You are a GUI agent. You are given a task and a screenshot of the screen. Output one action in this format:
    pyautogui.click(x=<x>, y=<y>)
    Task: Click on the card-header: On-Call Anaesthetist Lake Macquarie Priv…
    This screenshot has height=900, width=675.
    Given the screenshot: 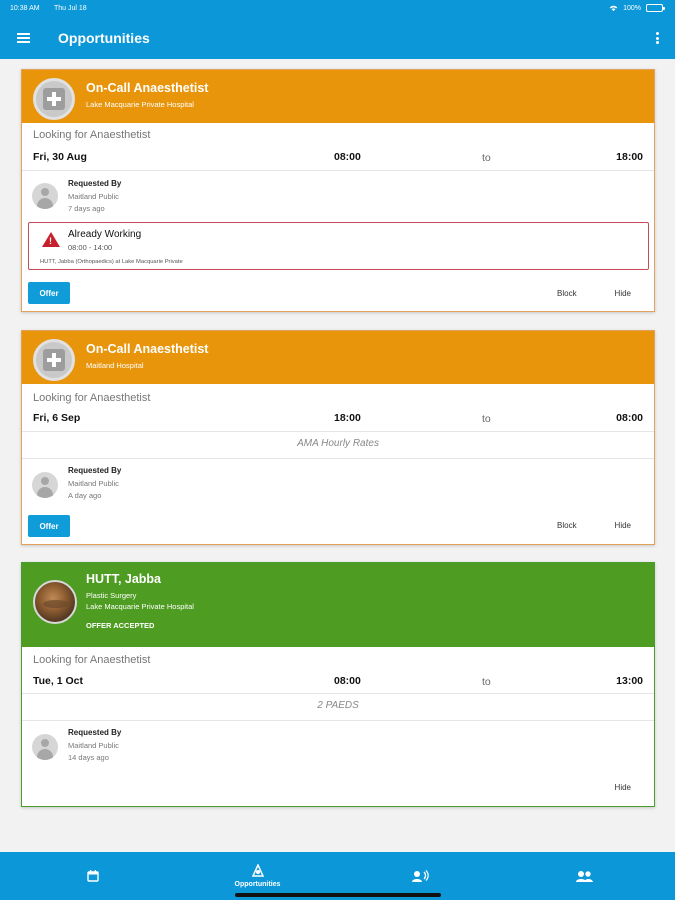 What is the action you would take?
    pyautogui.click(x=338, y=96)
    